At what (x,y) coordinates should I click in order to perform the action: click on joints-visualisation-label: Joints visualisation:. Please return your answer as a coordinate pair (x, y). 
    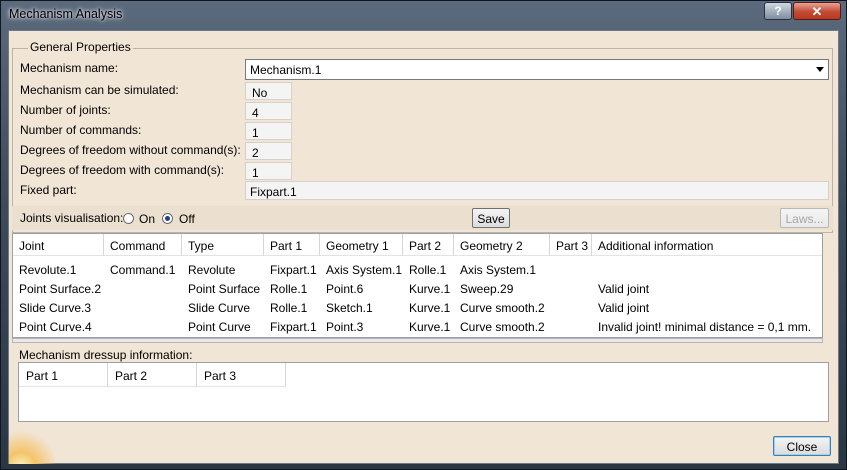
    Looking at the image, I should click on (72, 218).